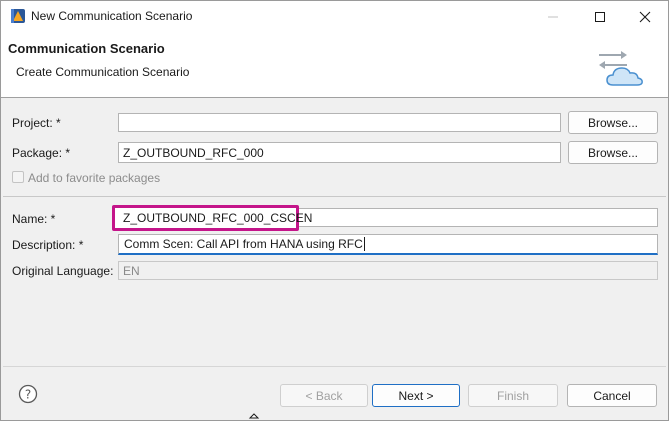 This screenshot has width=669, height=421. I want to click on minimize-icon, so click(553, 16).